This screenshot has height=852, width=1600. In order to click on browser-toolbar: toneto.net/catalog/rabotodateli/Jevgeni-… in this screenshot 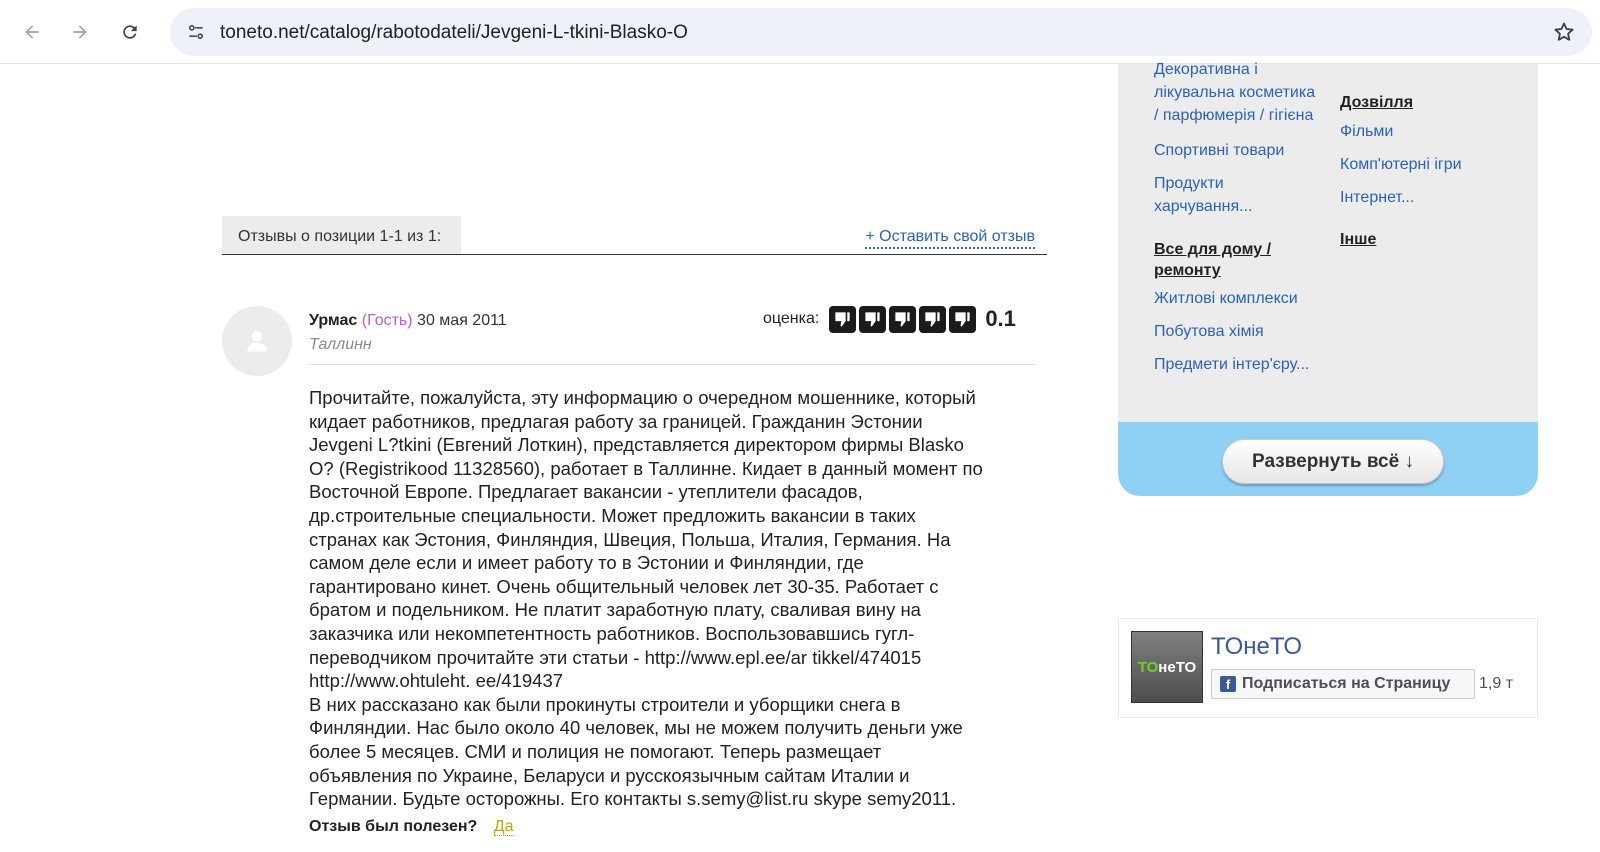, I will do `click(800, 32)`.